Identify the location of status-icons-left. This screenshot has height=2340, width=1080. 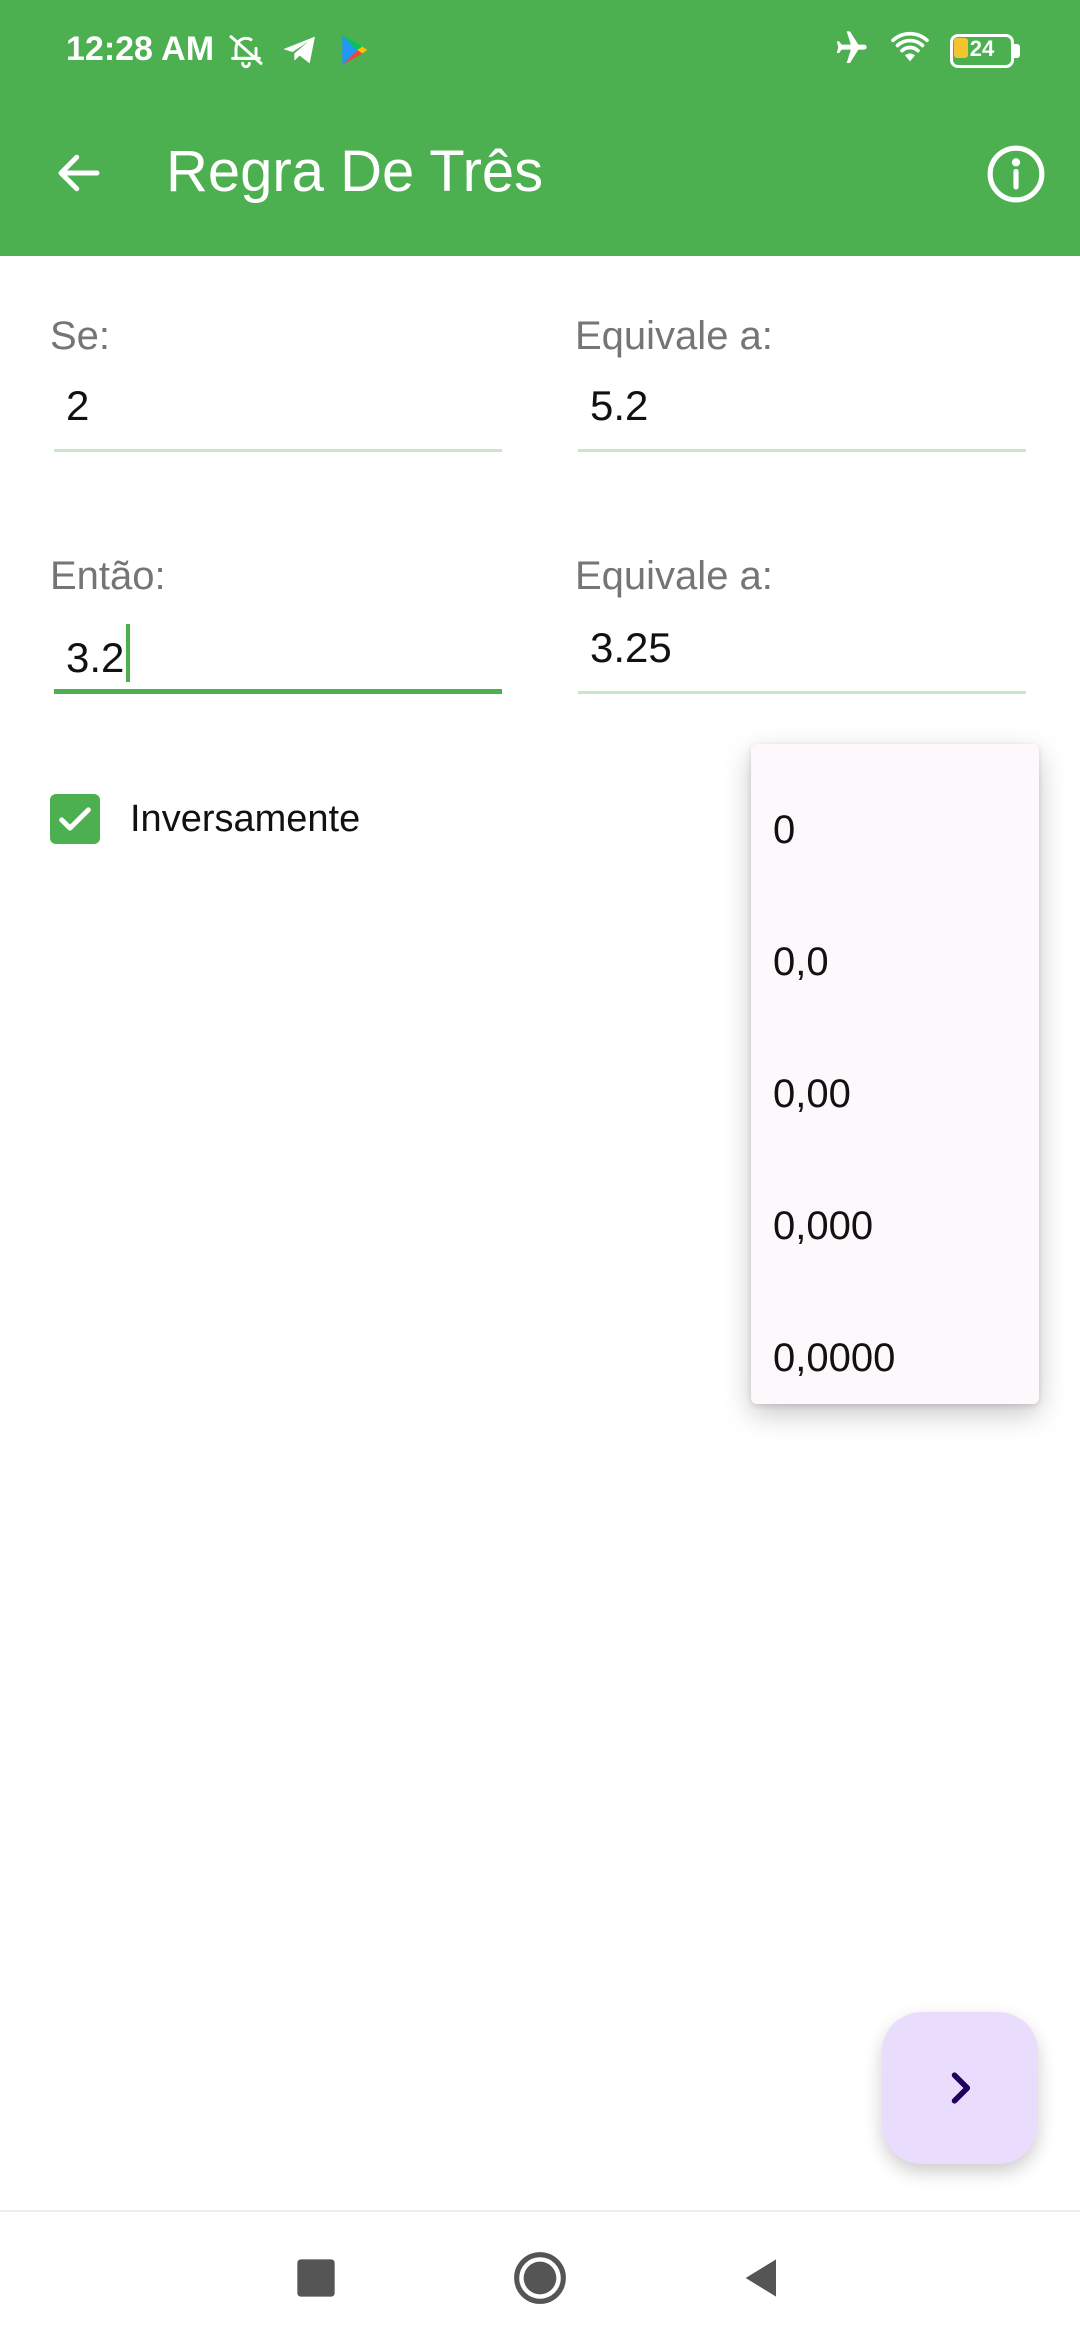
(300, 52).